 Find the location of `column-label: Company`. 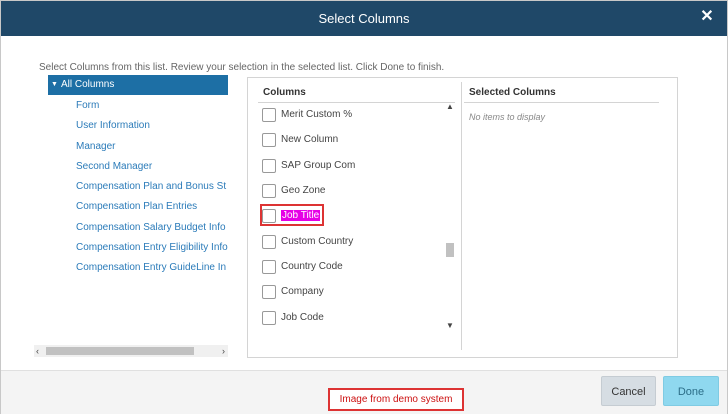

column-label: Company is located at coordinates (302, 291).